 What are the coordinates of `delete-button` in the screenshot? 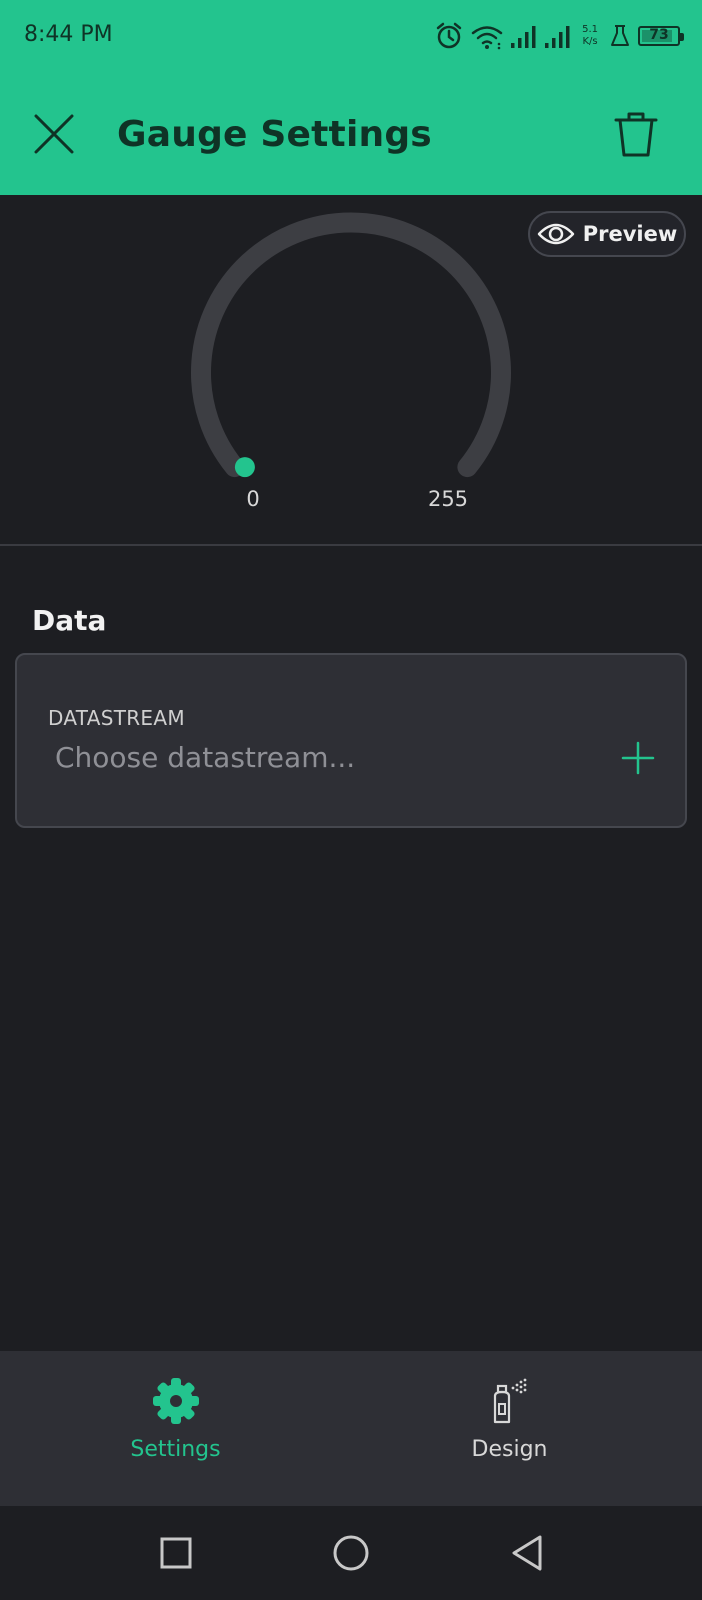 It's located at (636, 134).